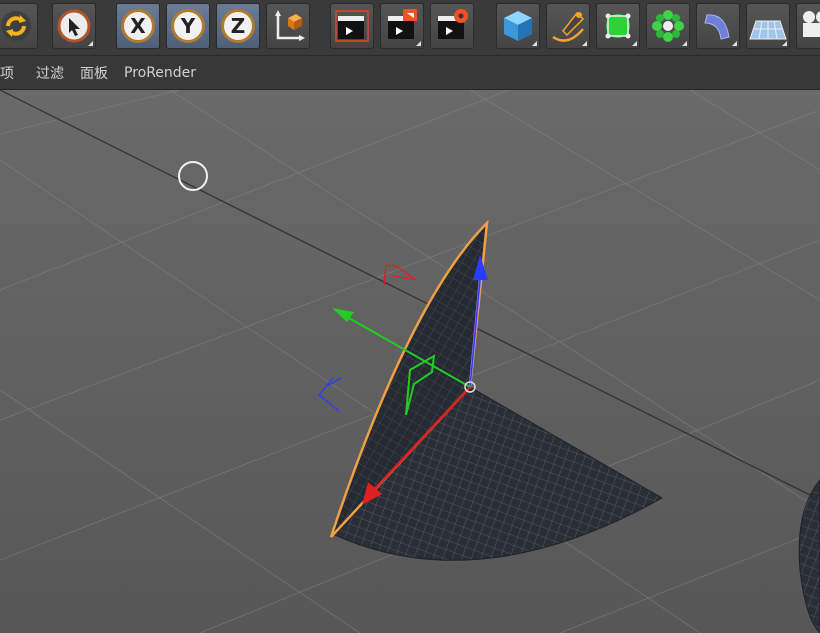  Describe the element at coordinates (94, 73) in the screenshot. I see `menu-item-panel: 面板` at that location.